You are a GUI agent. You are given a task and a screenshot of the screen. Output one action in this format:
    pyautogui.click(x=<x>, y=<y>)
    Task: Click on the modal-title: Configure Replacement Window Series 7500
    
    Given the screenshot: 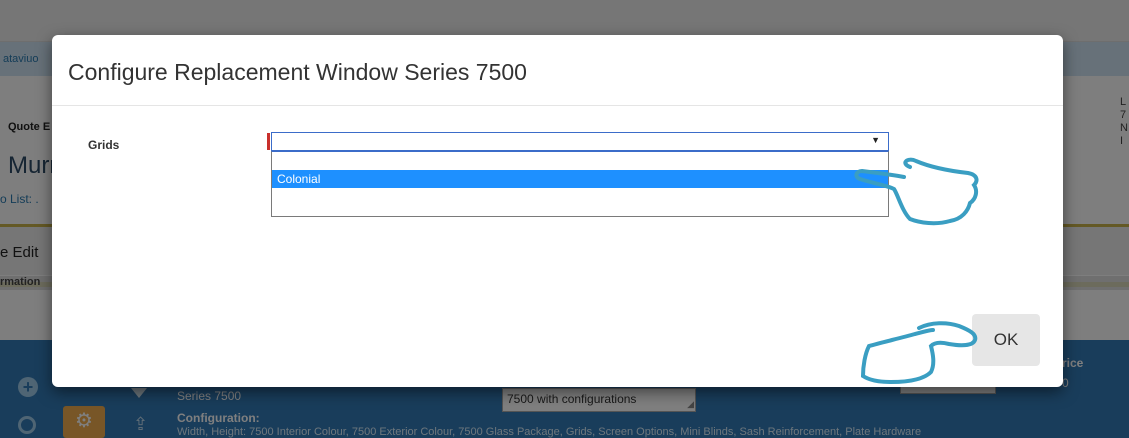 What is the action you would take?
    pyautogui.click(x=297, y=72)
    